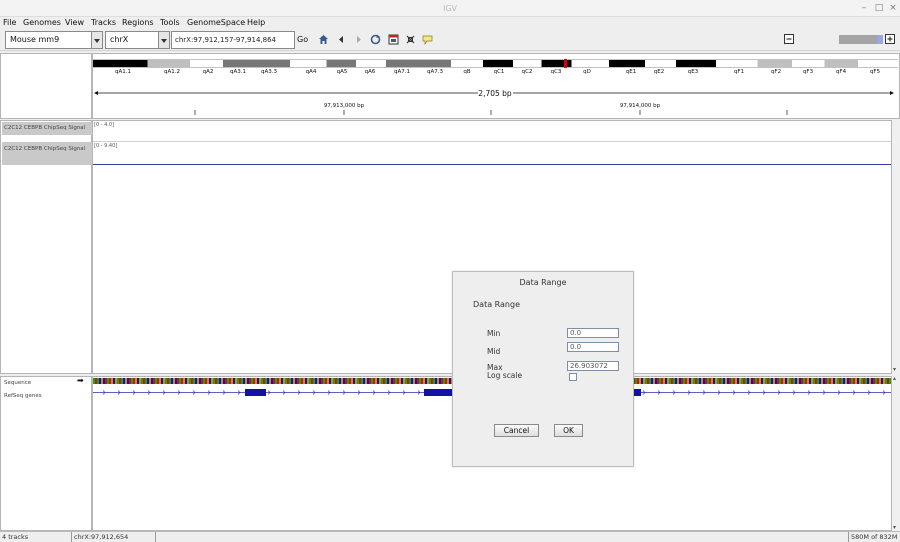 This screenshot has width=900, height=542. Describe the element at coordinates (137, 40) in the screenshot. I see `chromosome-select: chrX` at that location.